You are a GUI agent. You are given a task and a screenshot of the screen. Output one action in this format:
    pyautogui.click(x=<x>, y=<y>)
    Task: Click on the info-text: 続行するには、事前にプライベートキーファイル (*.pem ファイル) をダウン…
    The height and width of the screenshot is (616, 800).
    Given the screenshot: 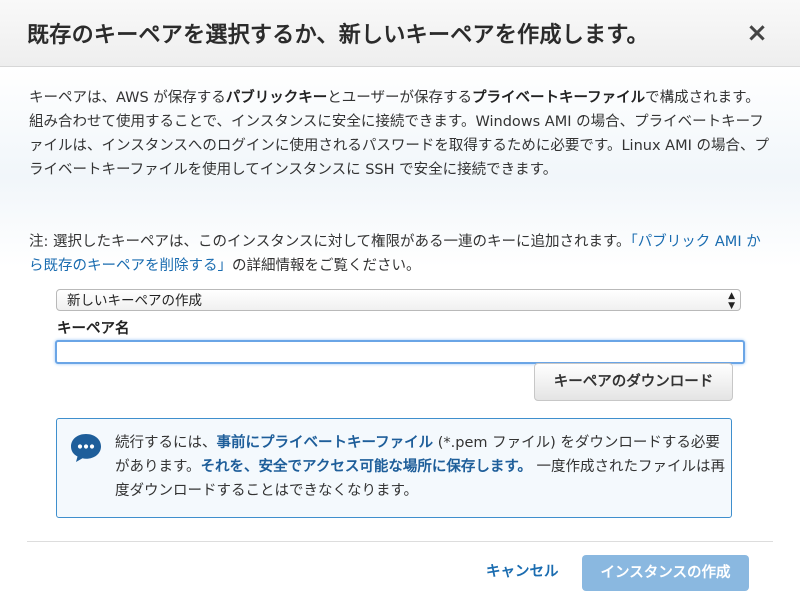 What is the action you would take?
    pyautogui.click(x=421, y=467)
    